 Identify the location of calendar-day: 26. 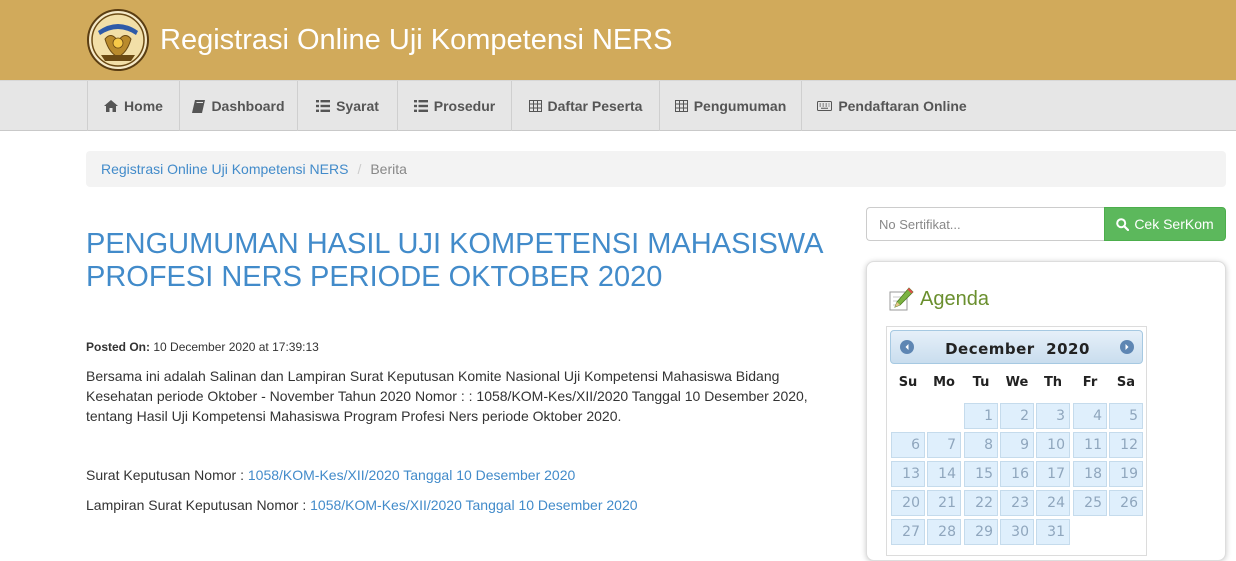
(1126, 503).